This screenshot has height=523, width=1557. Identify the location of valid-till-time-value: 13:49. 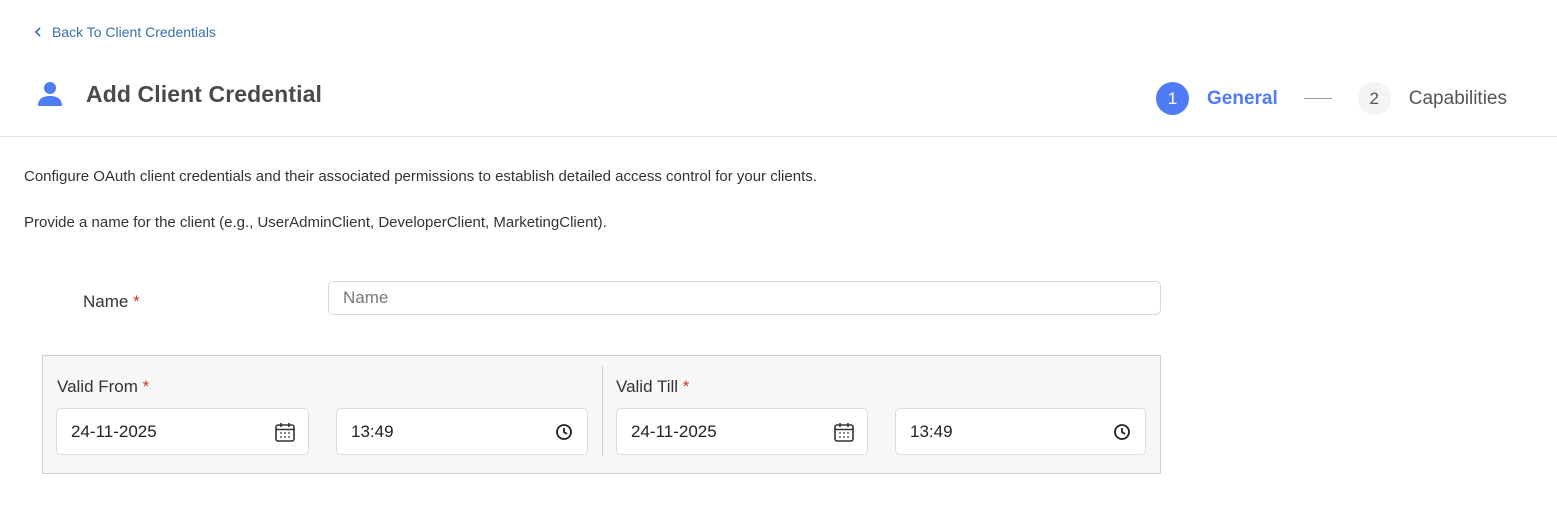
(931, 431).